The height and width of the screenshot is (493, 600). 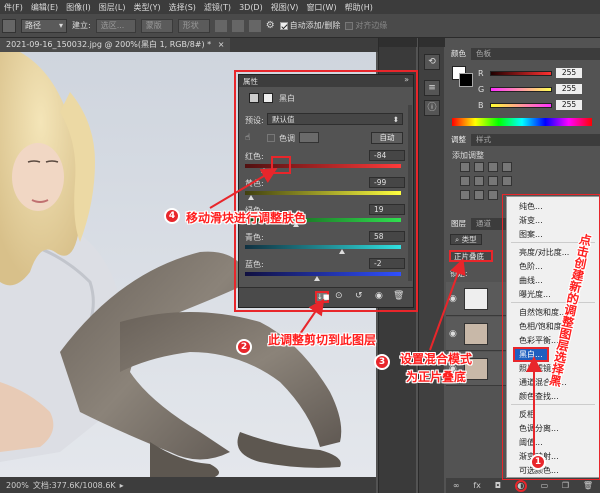 What do you see at coordinates (538, 462) in the screenshot?
I see `annotation-number-1: 1` at bounding box center [538, 462].